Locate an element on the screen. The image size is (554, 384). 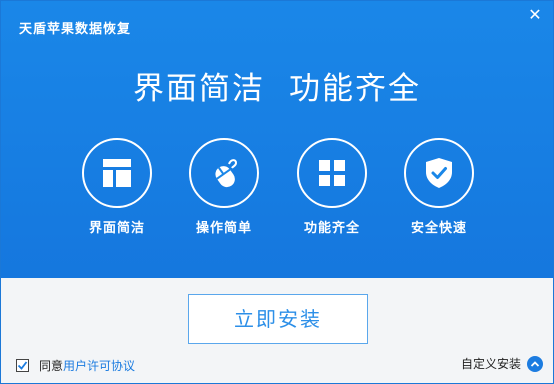
mouse-icon is located at coordinates (226, 173).